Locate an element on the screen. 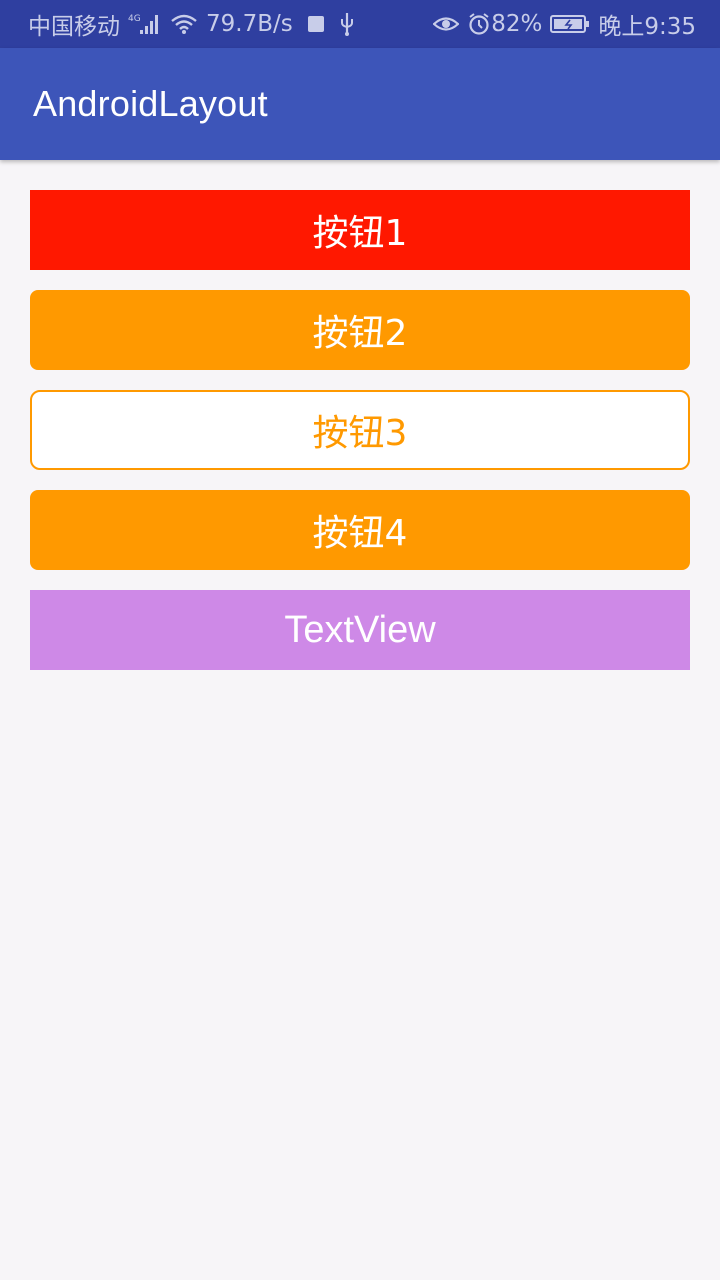 This screenshot has width=720, height=1280. battery-icon is located at coordinates (570, 24).